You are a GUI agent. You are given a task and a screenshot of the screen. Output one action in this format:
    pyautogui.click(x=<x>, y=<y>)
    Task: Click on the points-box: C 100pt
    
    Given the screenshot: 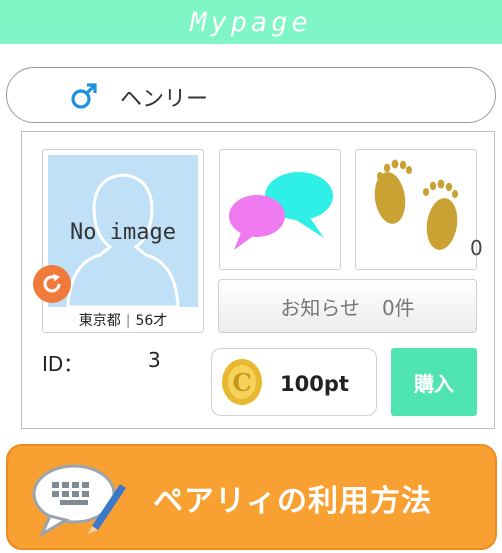 What is the action you would take?
    pyautogui.click(x=294, y=382)
    